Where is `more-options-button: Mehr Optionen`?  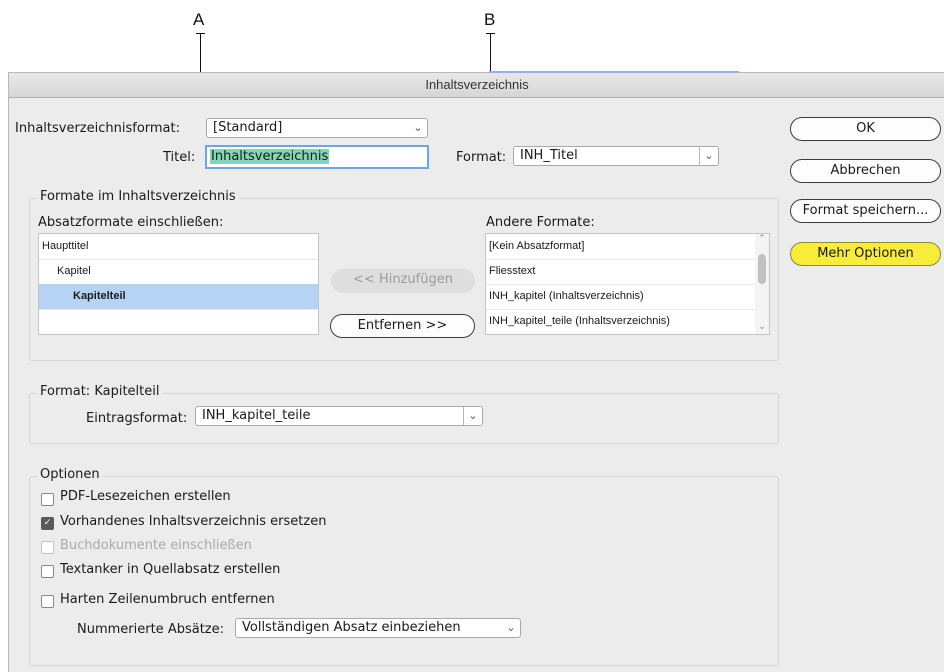
more-options-button: Mehr Optionen is located at coordinates (865, 254).